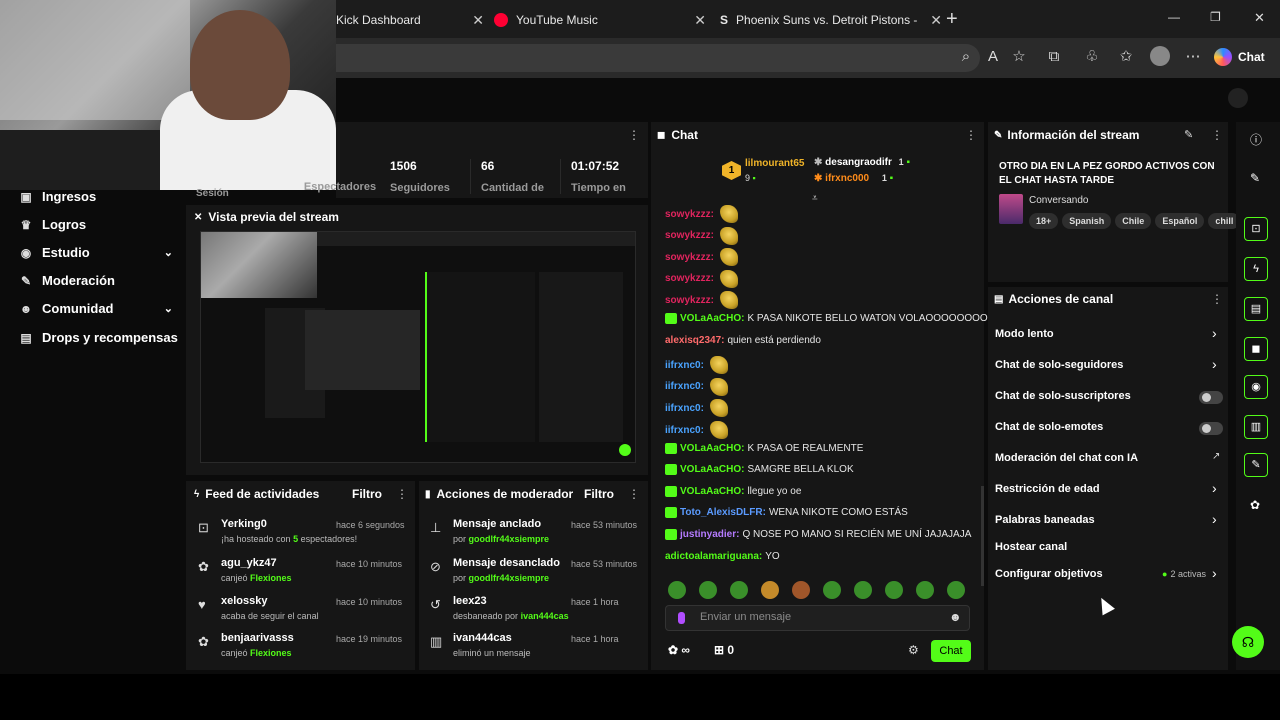 This screenshot has width=1280, height=720. What do you see at coordinates (198, 217) in the screenshot?
I see `close-preview-icon: ✕` at bounding box center [198, 217].